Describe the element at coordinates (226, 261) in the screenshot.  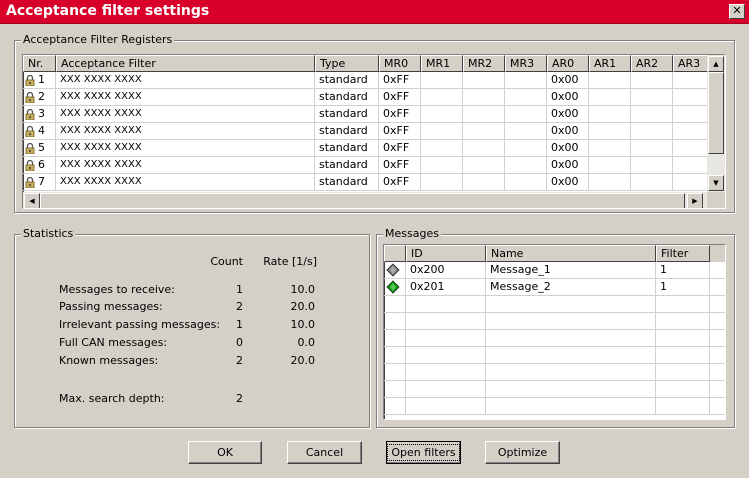
I see `count-header: Count` at that location.